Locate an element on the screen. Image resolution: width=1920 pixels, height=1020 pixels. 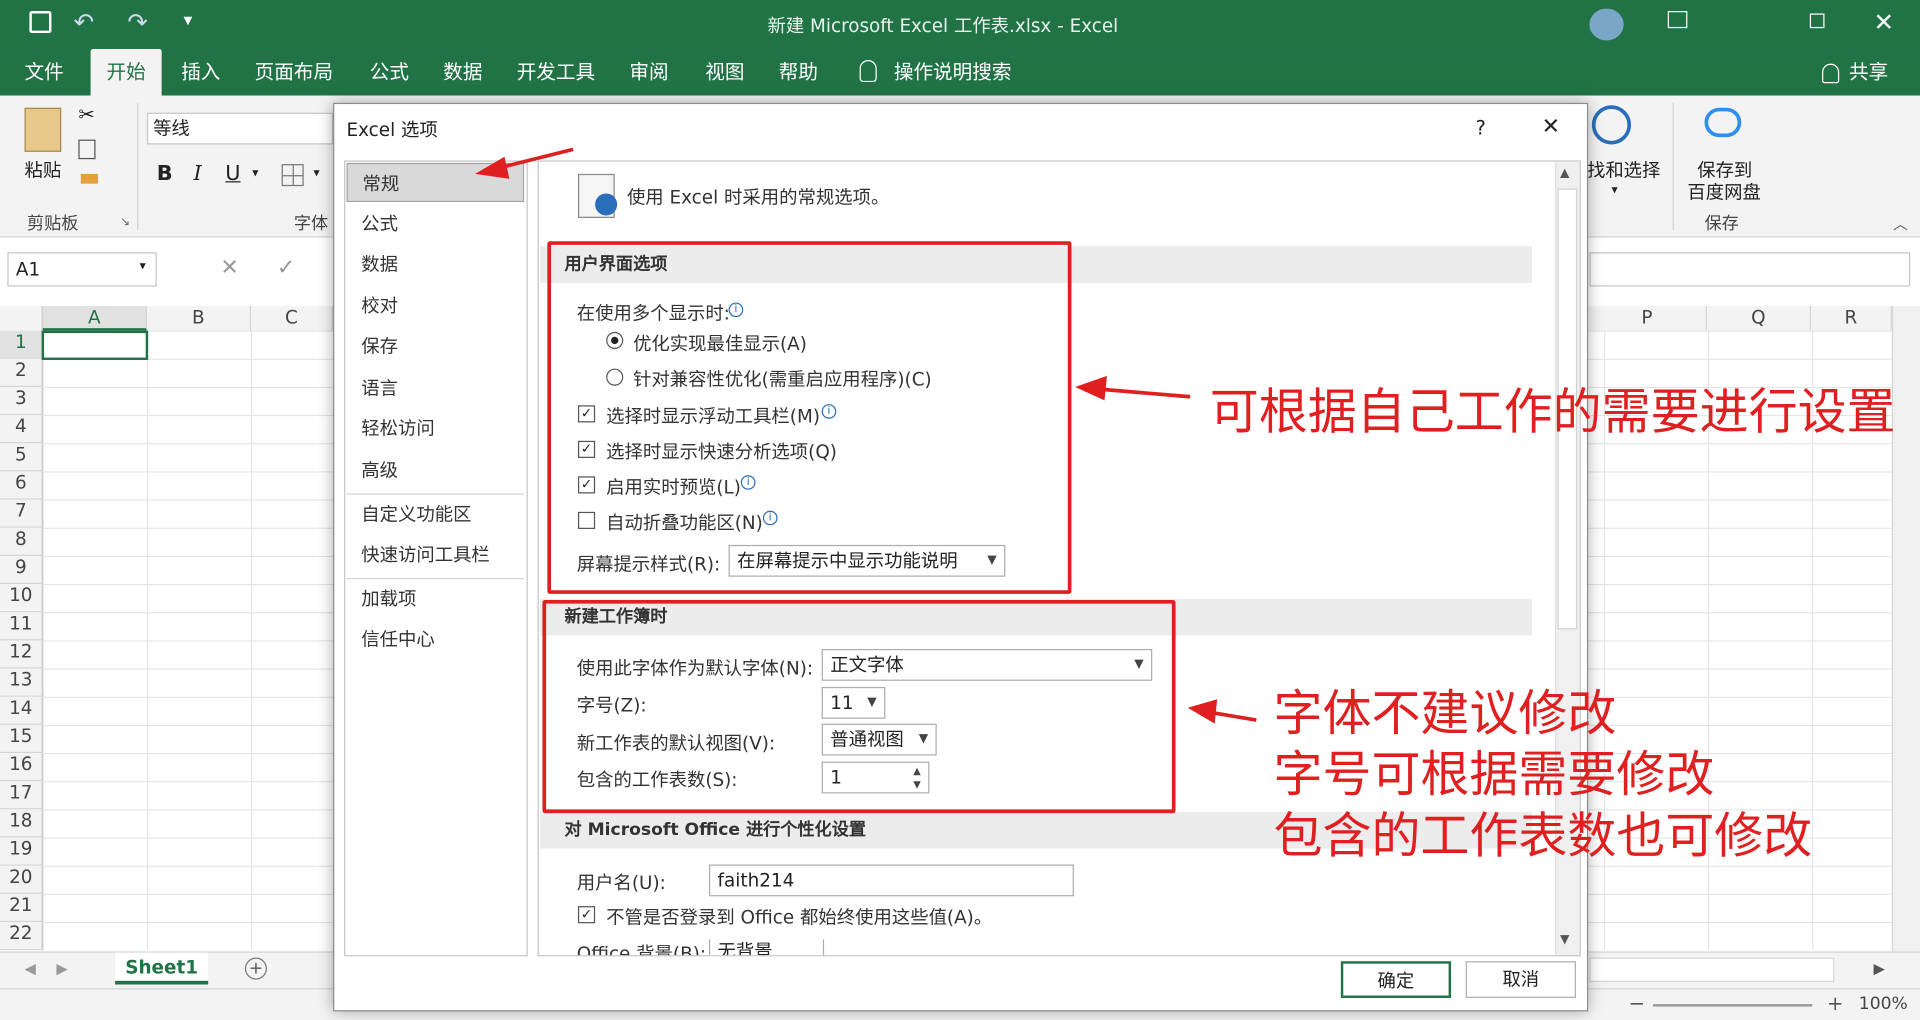
arrow-to-workbook-box is located at coordinates (1234, 716).